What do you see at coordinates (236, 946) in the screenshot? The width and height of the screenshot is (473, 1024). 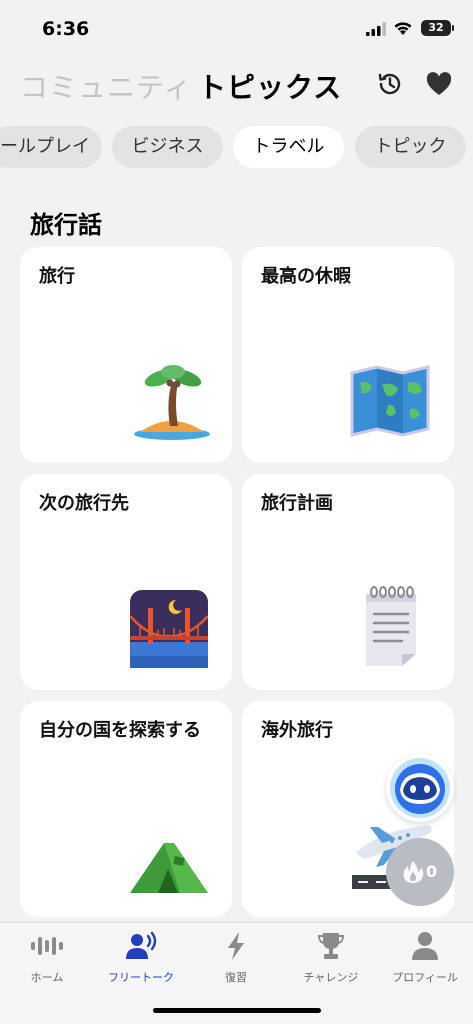 I see `lightning-icon` at bounding box center [236, 946].